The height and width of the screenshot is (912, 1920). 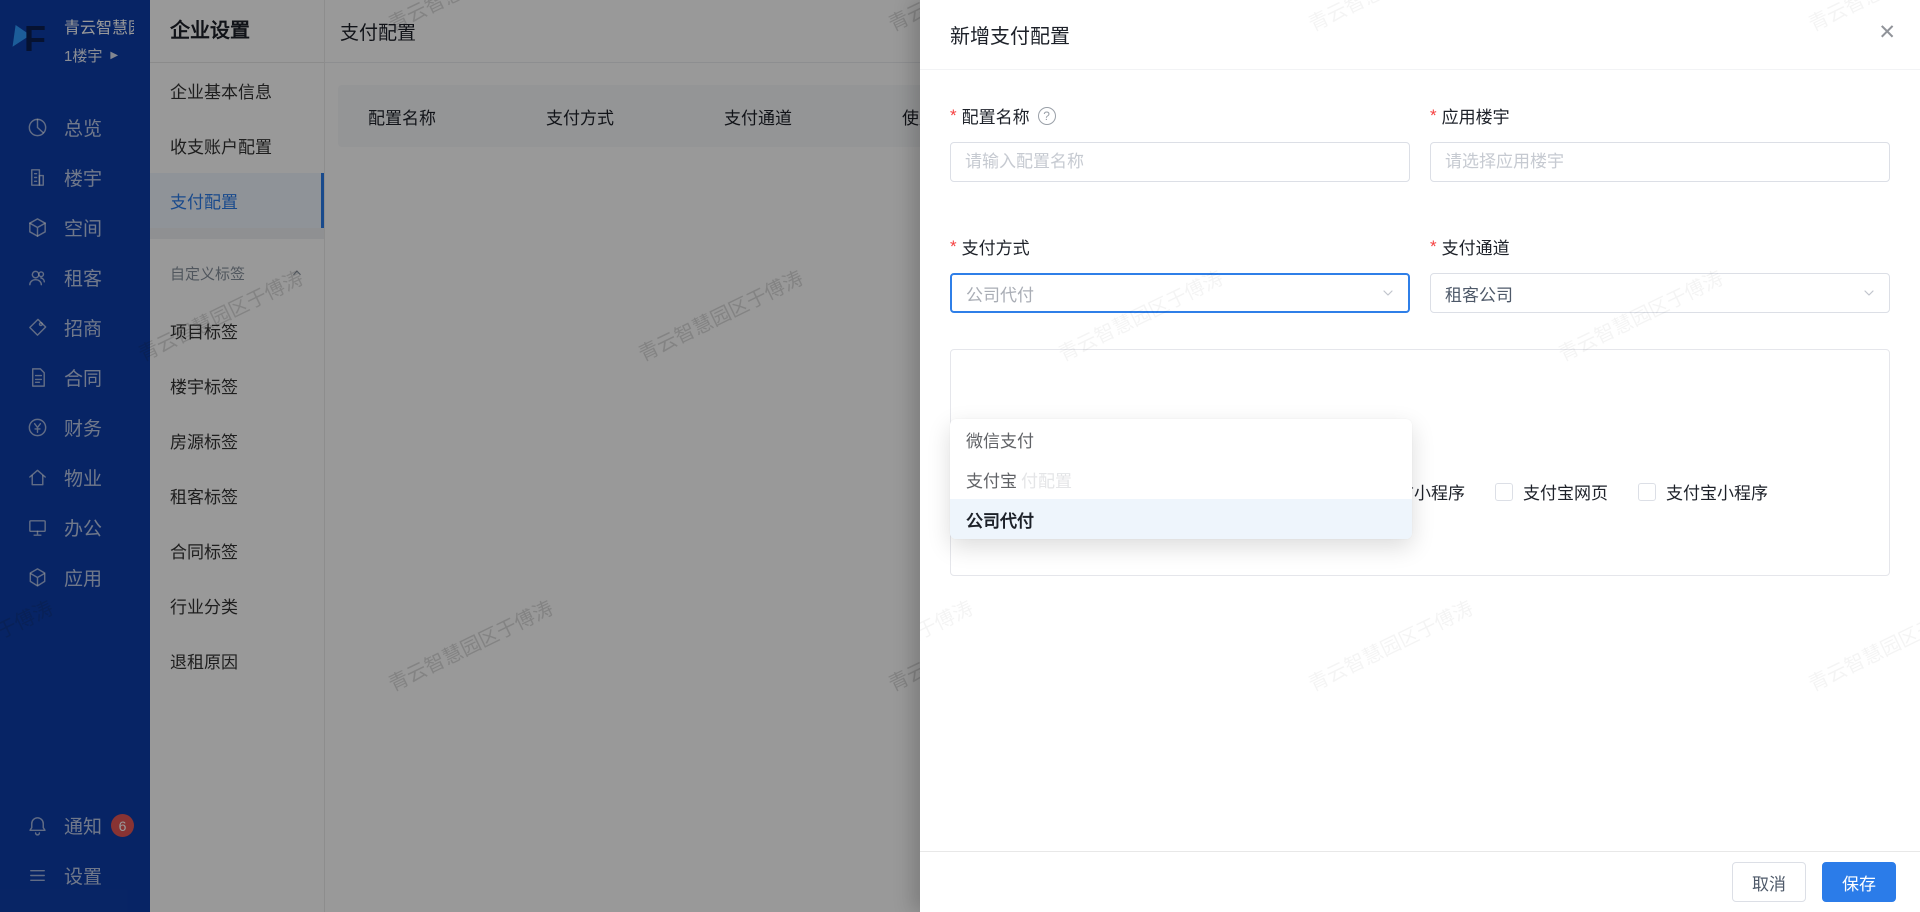 I want to click on building-label: 应用楼宇, so click(x=1475, y=117).